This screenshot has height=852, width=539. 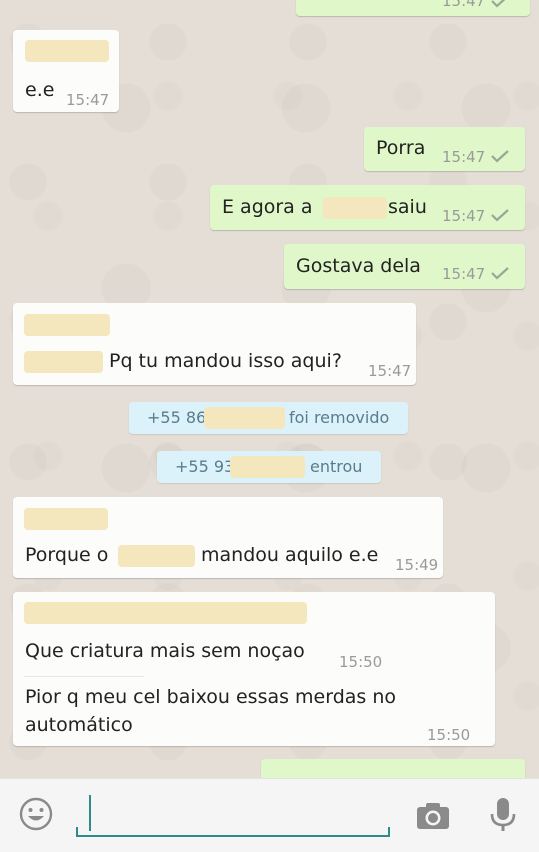 I want to click on phone-prefix: +55 93, so click(x=205, y=466).